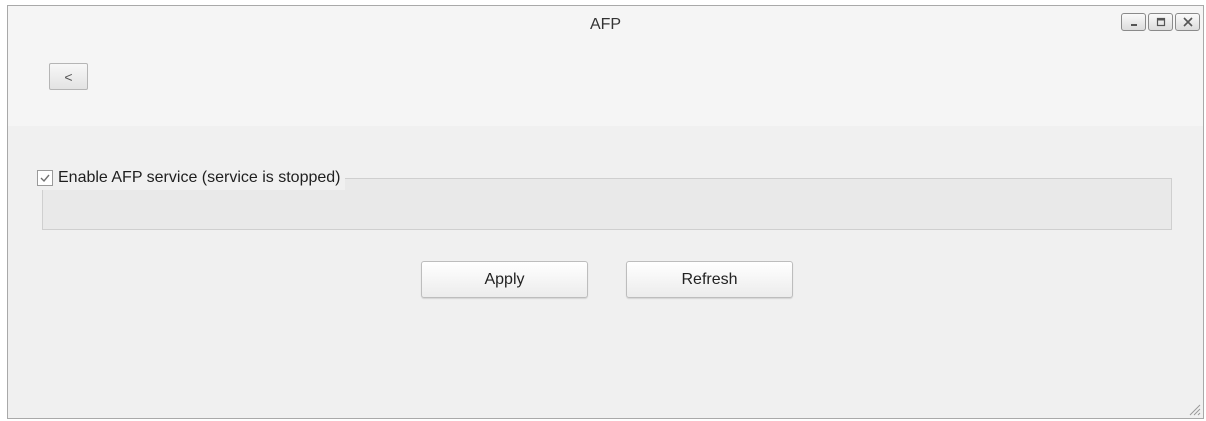 Image resolution: width=1206 pixels, height=421 pixels. What do you see at coordinates (1133, 22) in the screenshot?
I see `minimize-button` at bounding box center [1133, 22].